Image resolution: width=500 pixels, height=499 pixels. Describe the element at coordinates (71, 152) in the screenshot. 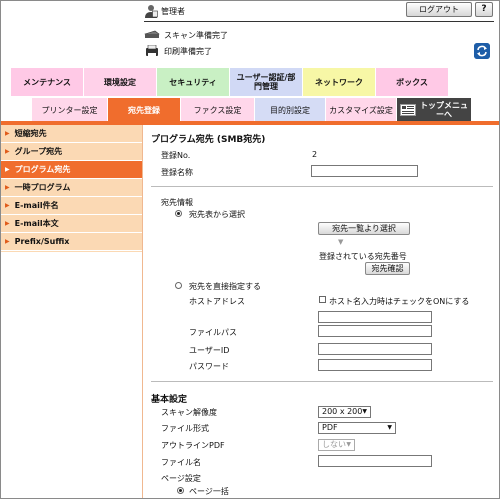

I see `sidebar-item-group-address: ▶ グループ宛先` at that location.